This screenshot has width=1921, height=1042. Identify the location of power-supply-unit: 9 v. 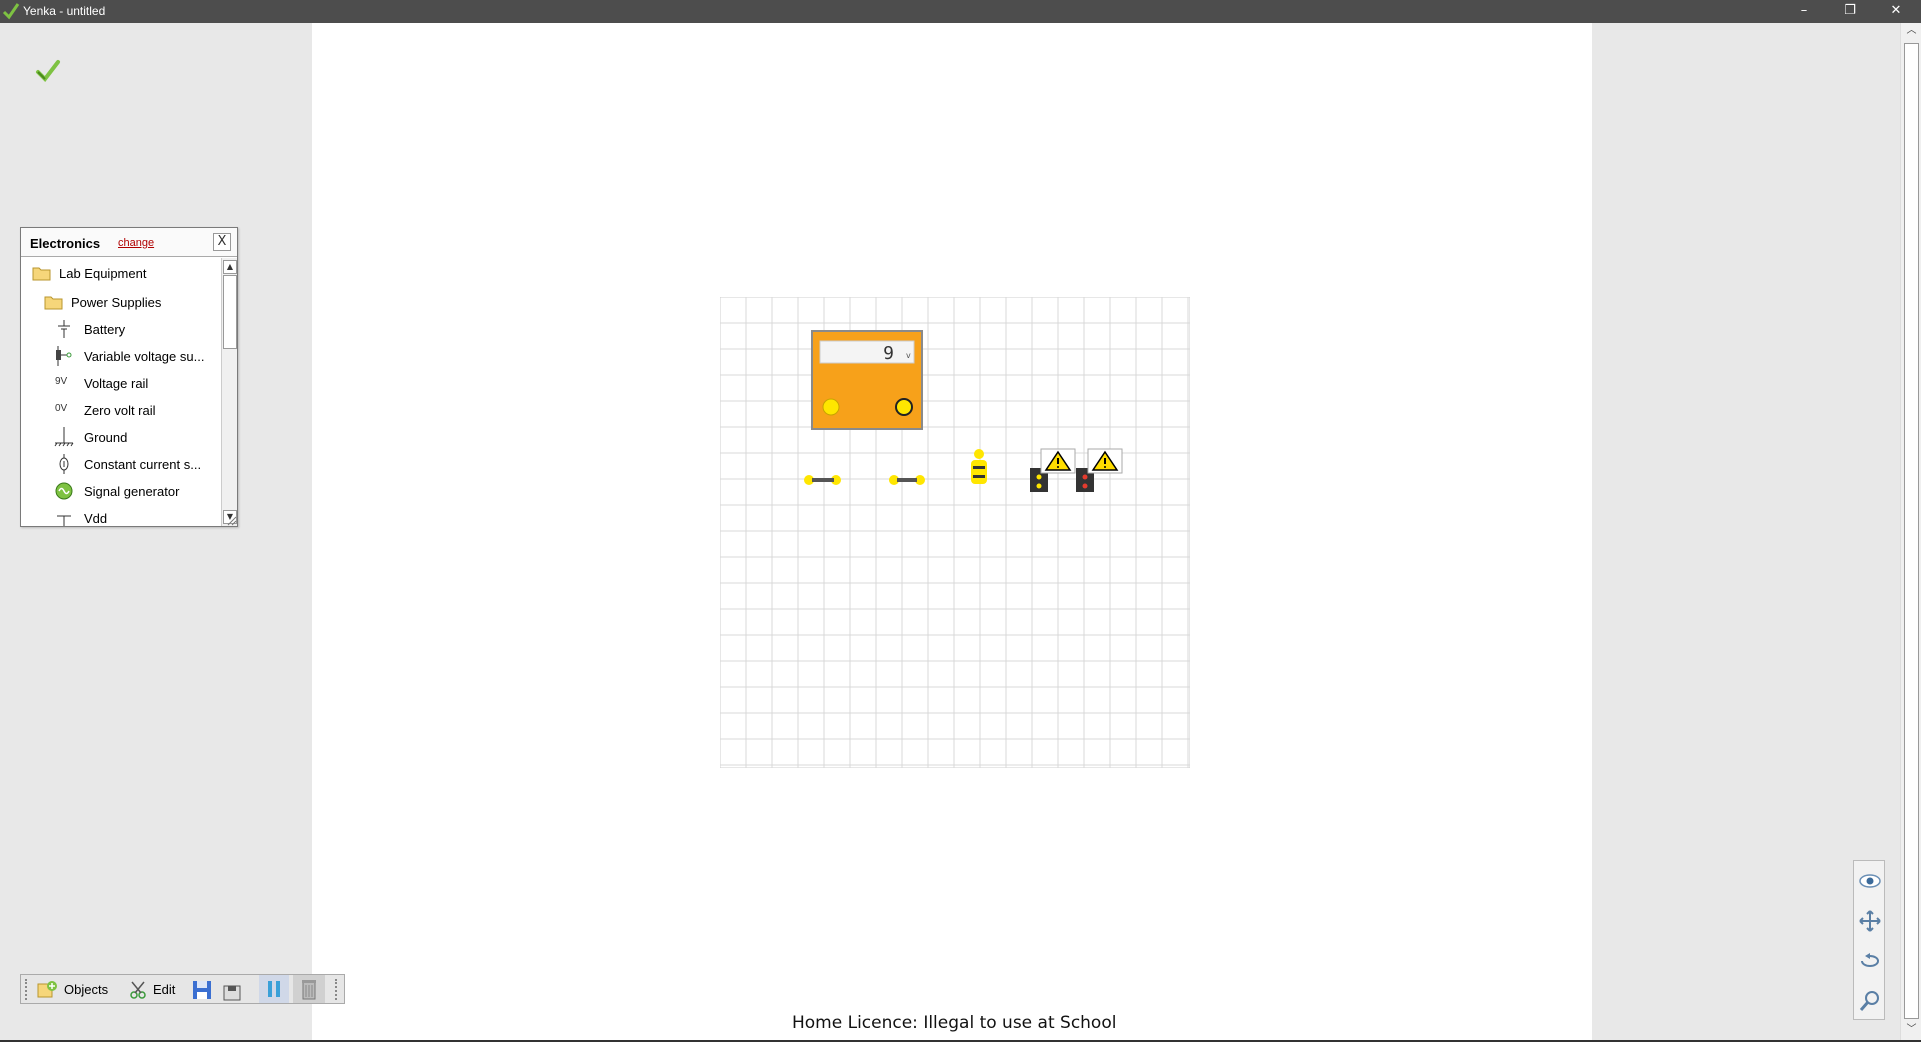
(867, 380).